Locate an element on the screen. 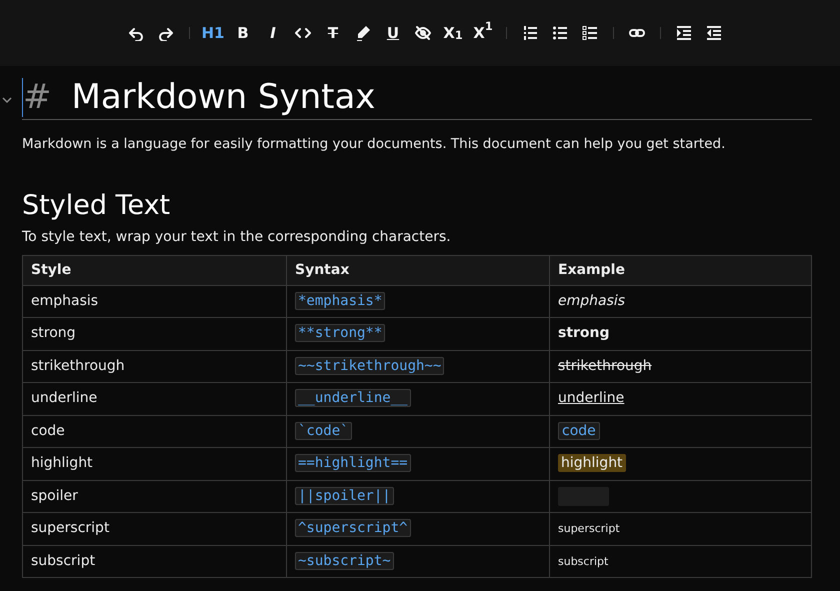 This screenshot has height=591, width=840. style-cell: spoiler is located at coordinates (154, 496).